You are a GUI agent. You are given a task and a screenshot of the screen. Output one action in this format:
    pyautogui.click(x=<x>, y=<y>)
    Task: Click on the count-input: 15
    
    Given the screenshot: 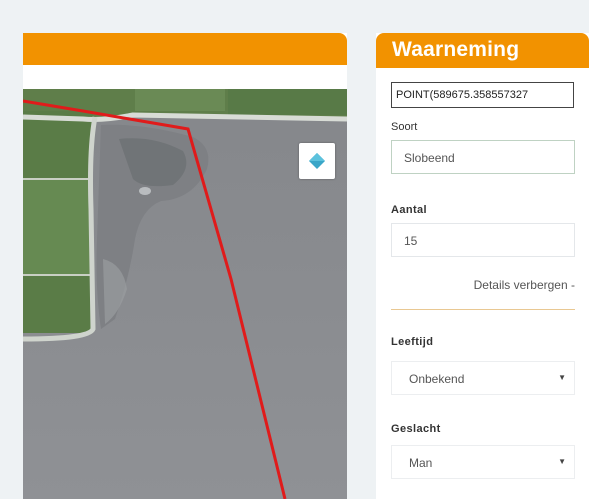 What is the action you would take?
    pyautogui.click(x=483, y=240)
    